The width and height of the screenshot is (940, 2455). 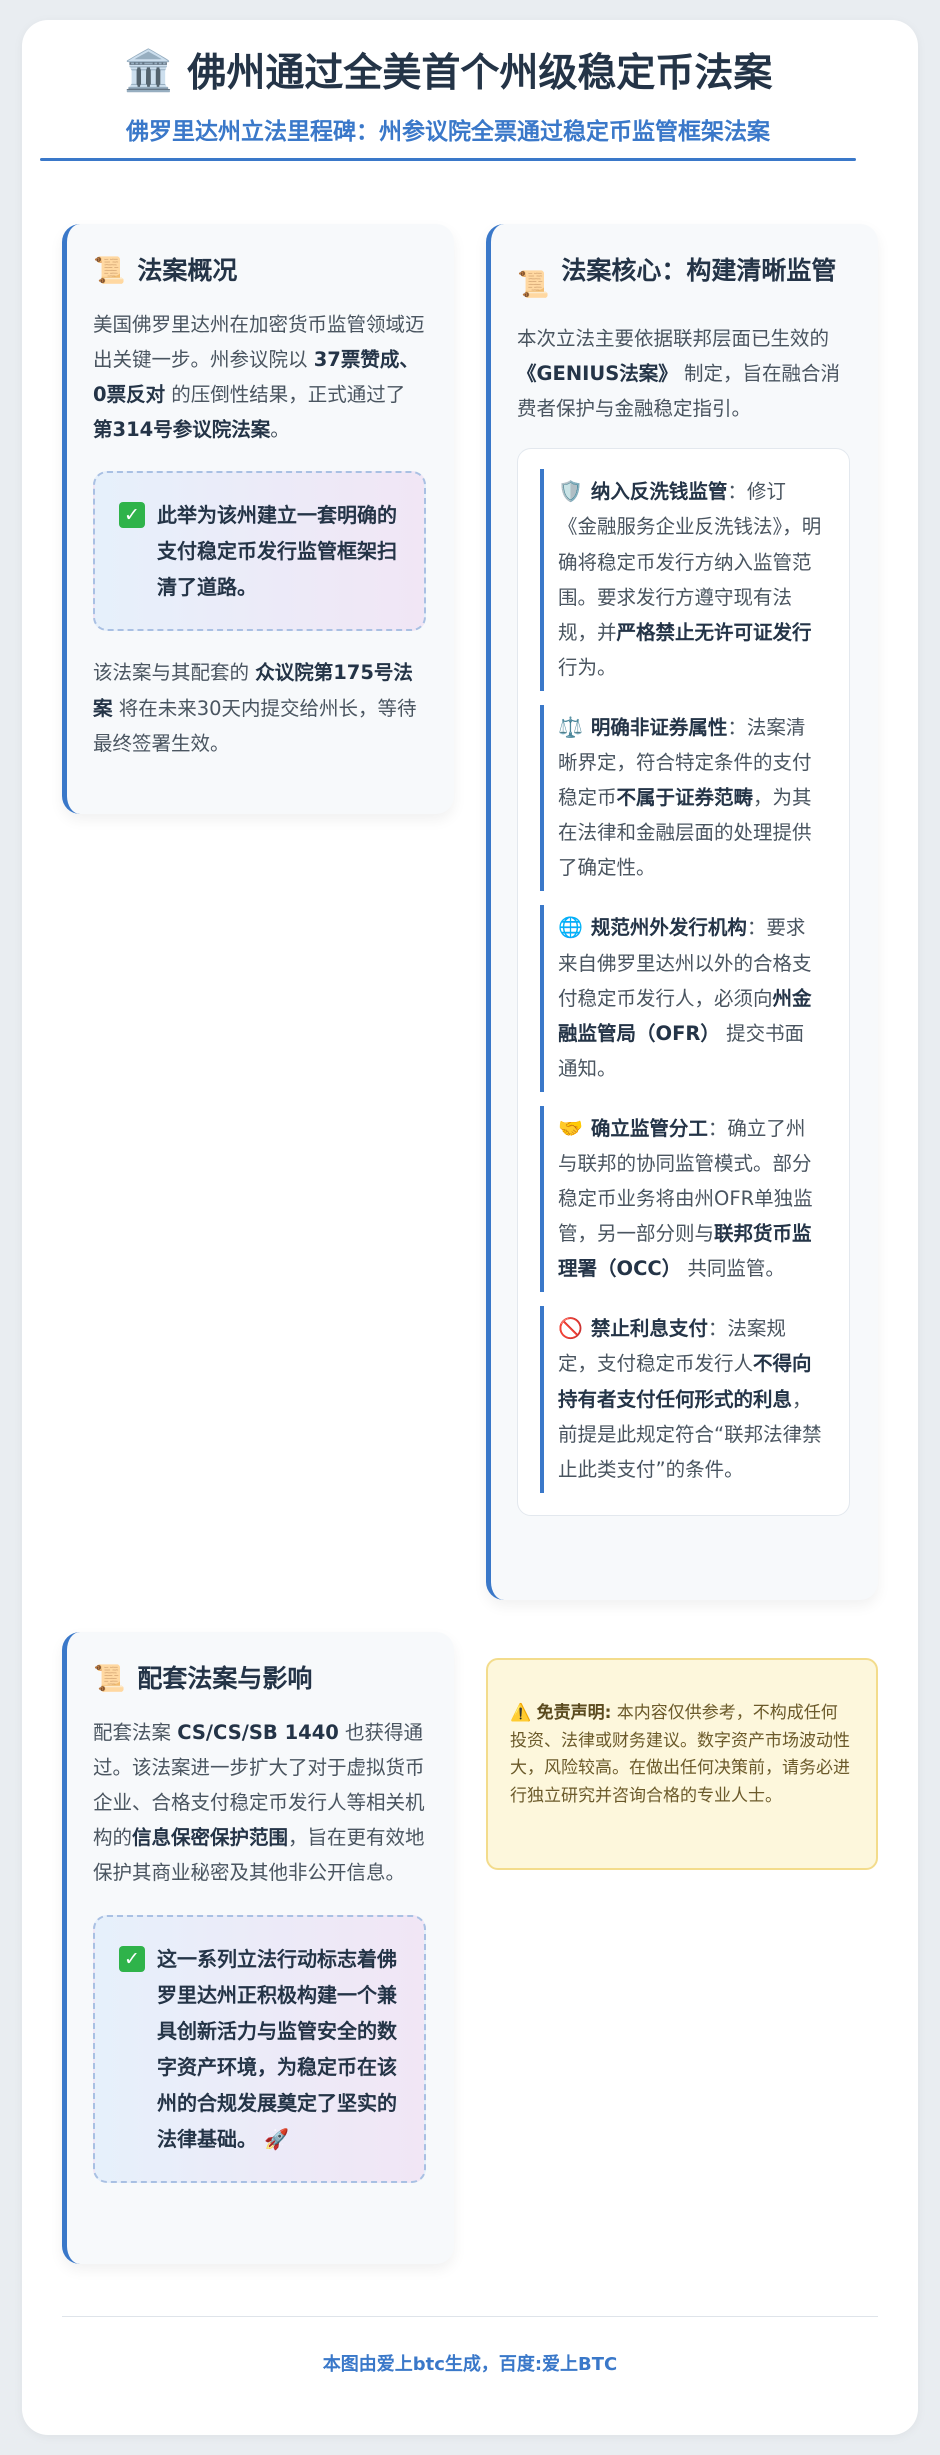 I want to click on impact-title: 📜 配套法案与影响, so click(x=259, y=1679).